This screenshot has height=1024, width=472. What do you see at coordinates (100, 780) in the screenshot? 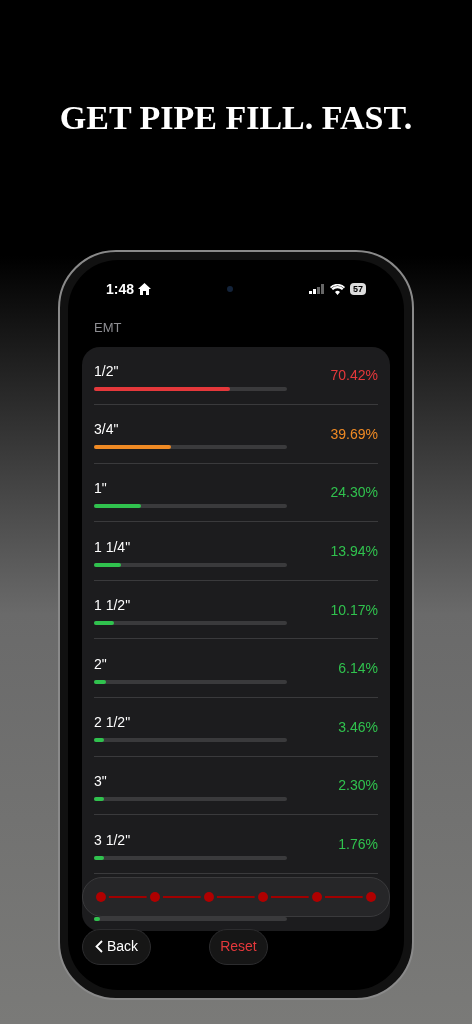
I see `pipe-size: 3"` at bounding box center [100, 780].